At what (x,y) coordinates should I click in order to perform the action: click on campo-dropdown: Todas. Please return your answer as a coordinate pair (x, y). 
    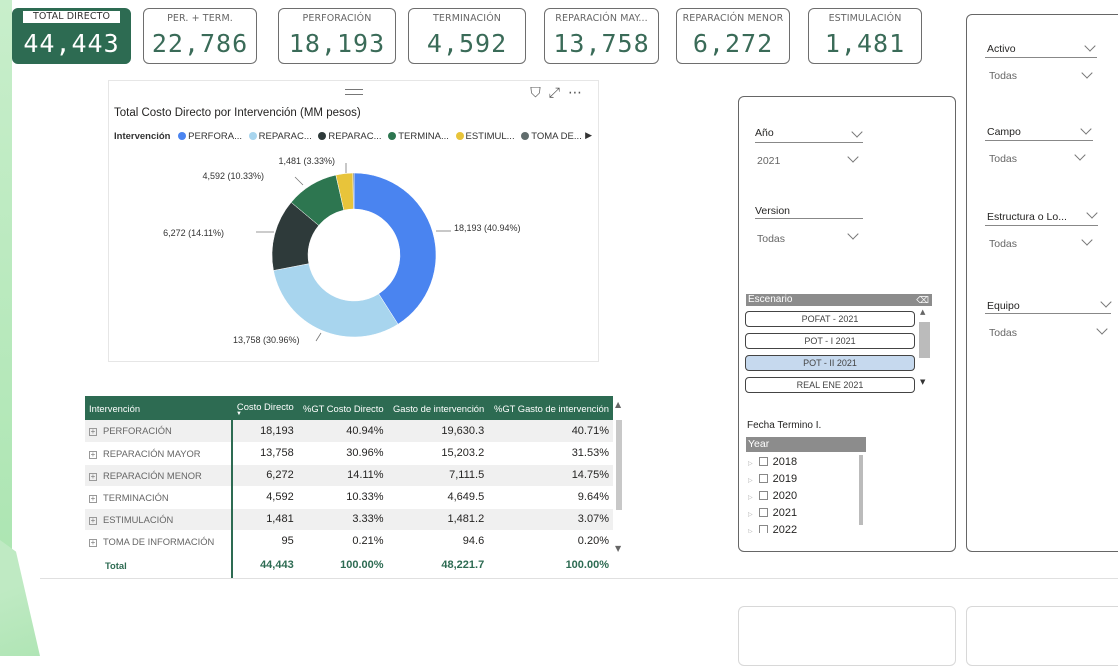
    Looking at the image, I should click on (1003, 159).